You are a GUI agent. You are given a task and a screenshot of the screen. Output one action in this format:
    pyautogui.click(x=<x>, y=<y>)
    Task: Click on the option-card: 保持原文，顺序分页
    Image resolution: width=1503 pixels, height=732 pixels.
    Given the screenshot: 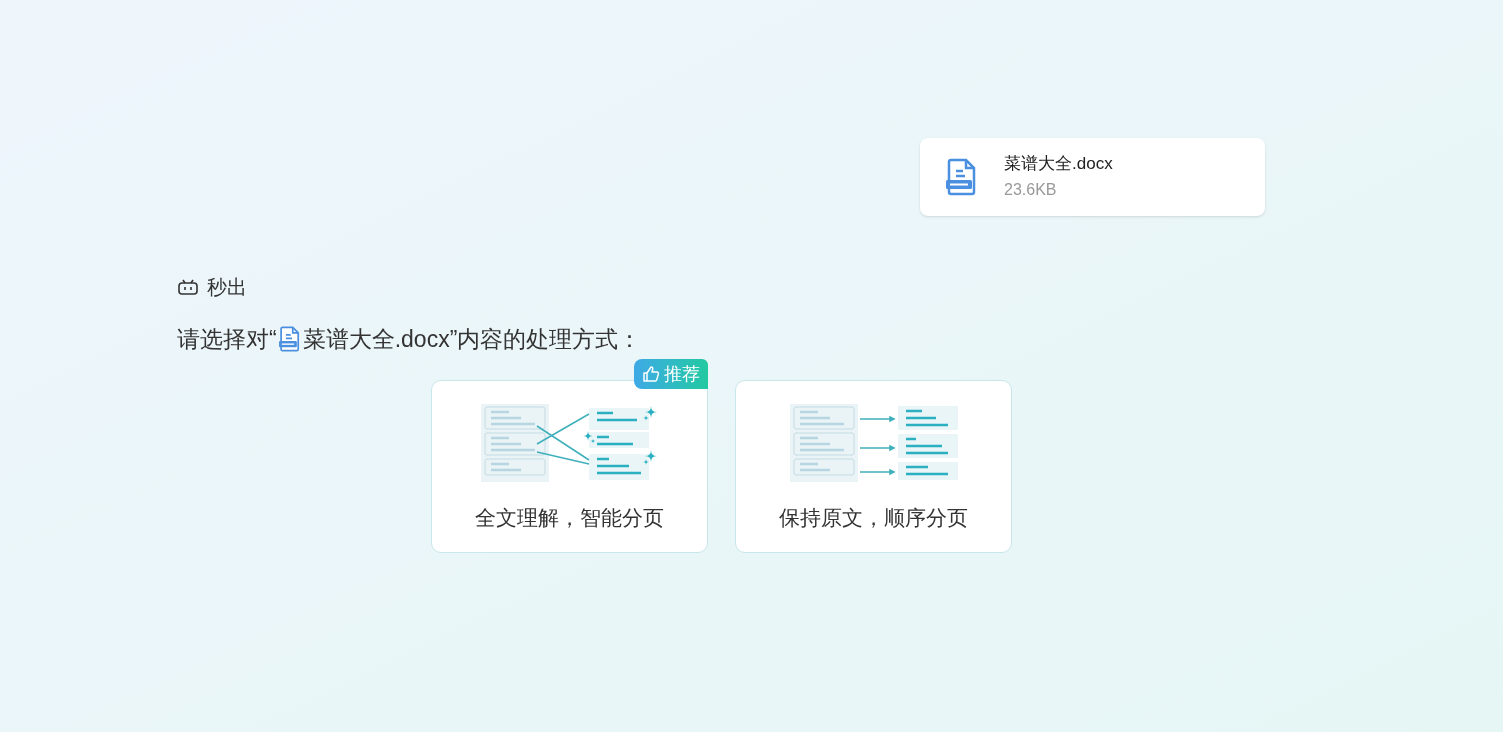 What is the action you would take?
    pyautogui.click(x=873, y=466)
    